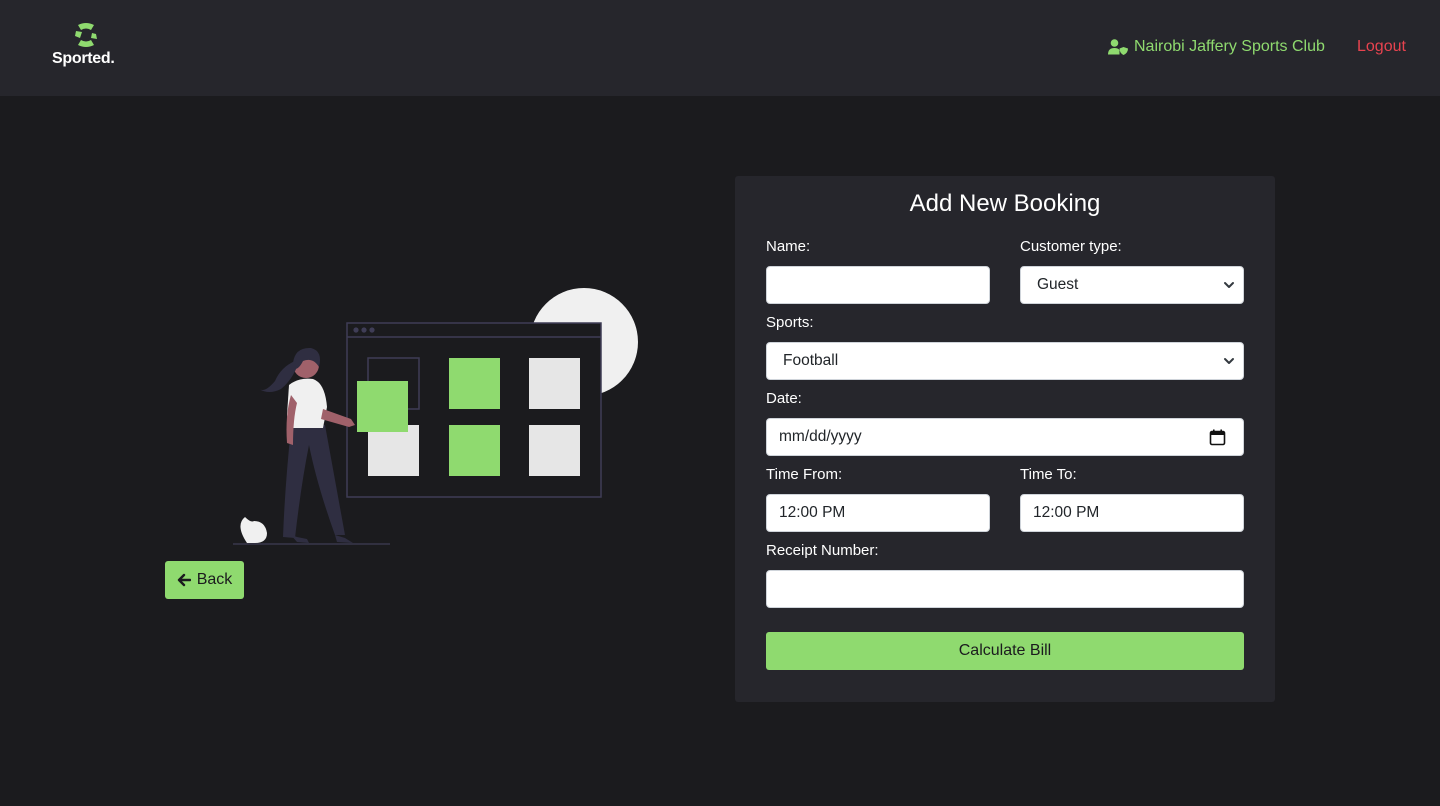 The image size is (1440, 806). I want to click on sports-select: Football, so click(1005, 361).